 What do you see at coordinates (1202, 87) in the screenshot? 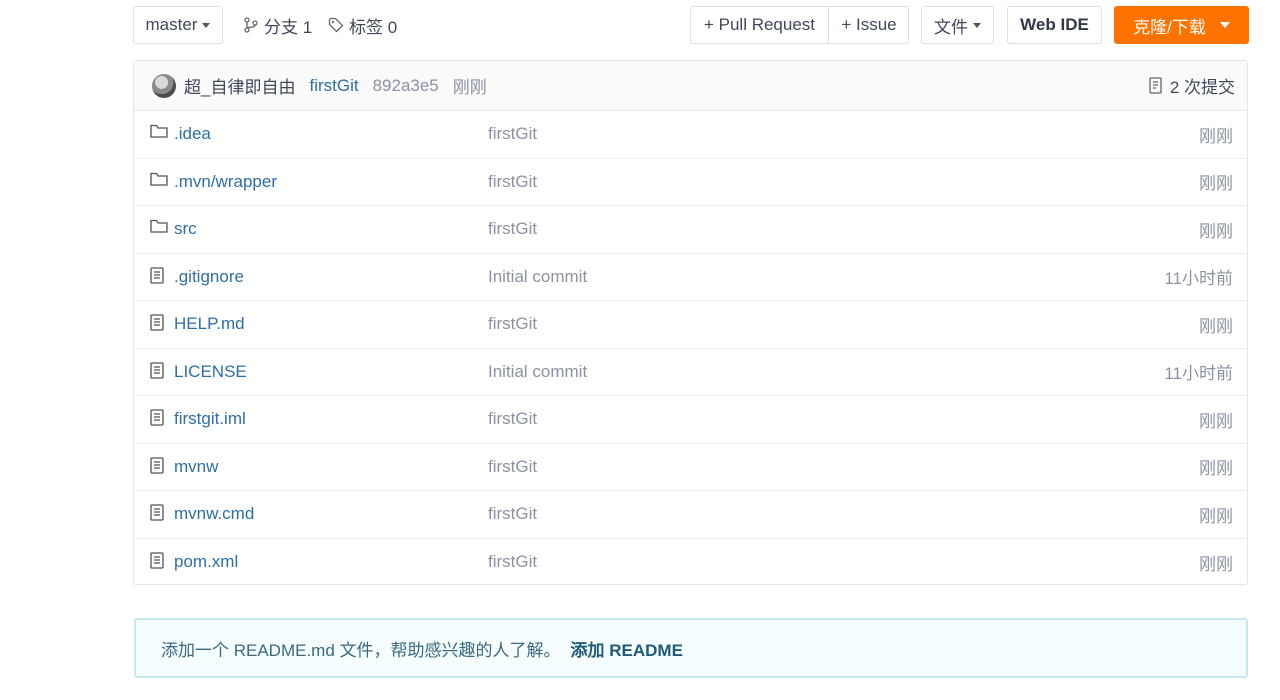
I see `commit-count-label: 2 次提交` at bounding box center [1202, 87].